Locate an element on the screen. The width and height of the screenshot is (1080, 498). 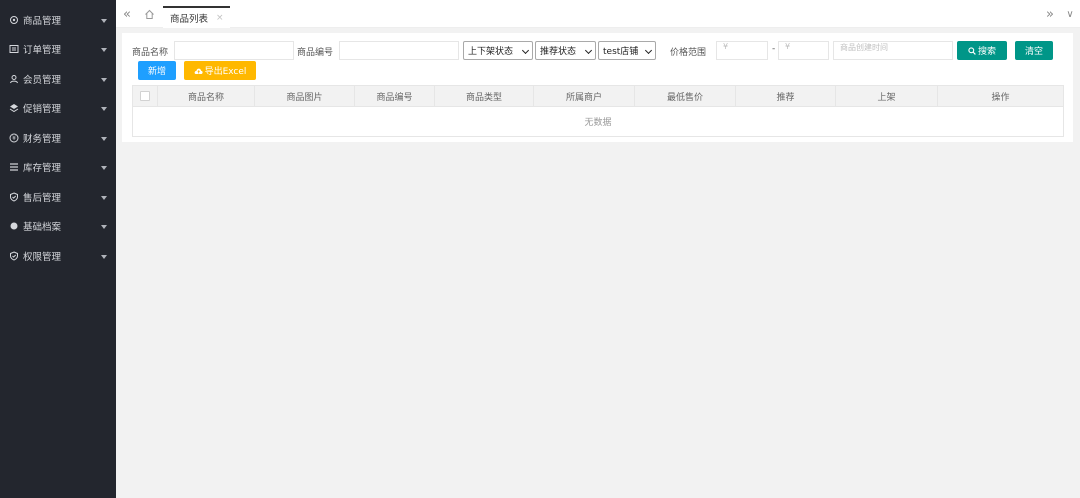
product-name-input is located at coordinates (234, 50).